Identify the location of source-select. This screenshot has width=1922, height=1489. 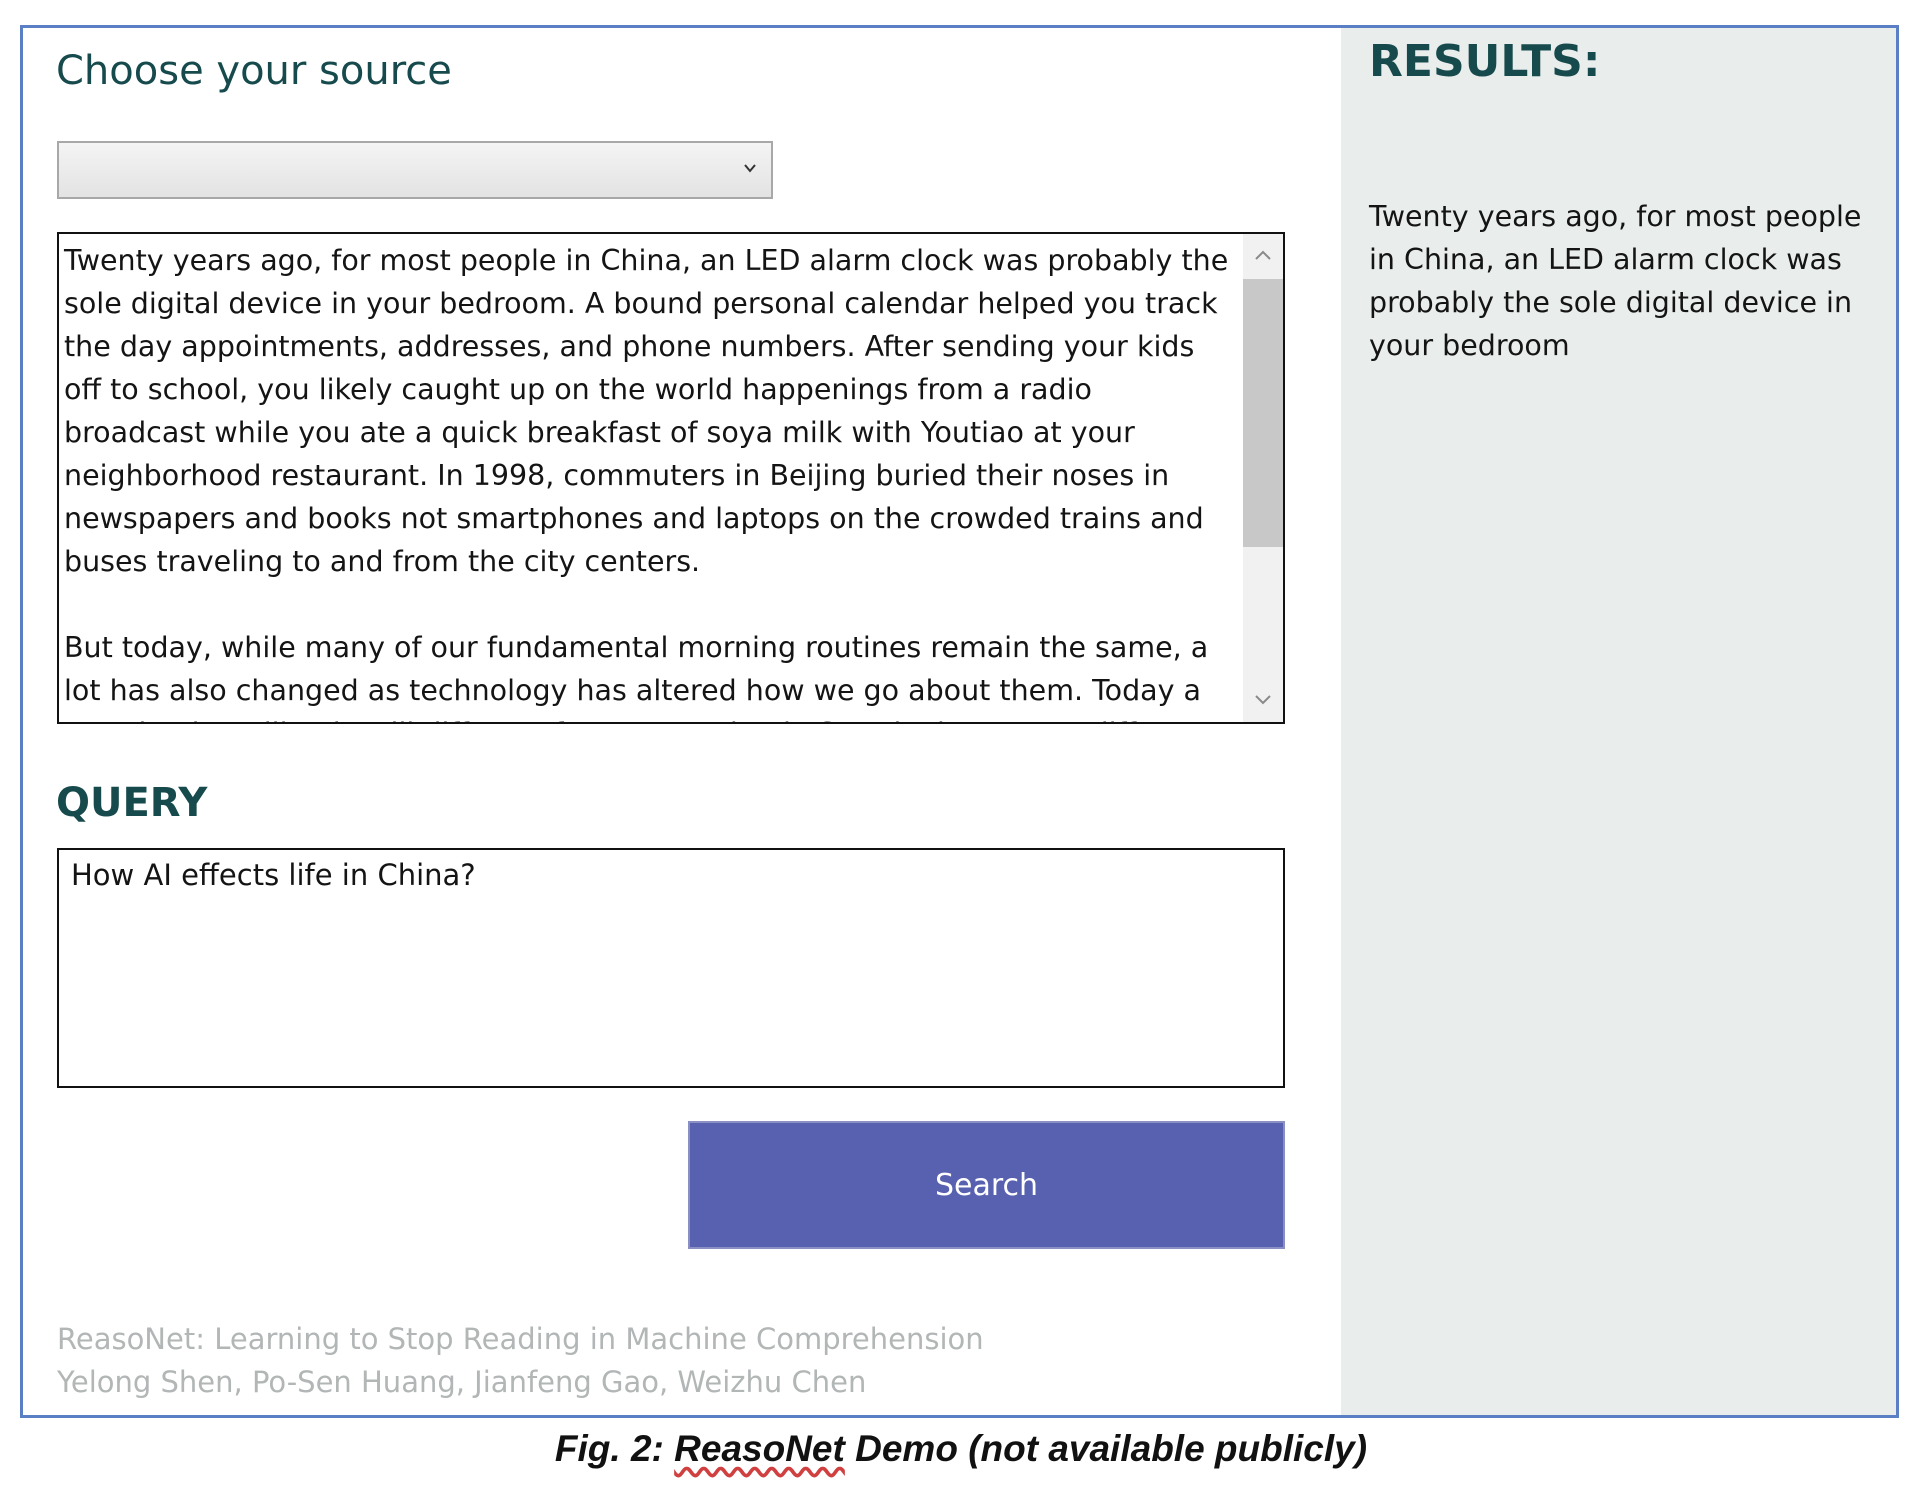
(415, 170).